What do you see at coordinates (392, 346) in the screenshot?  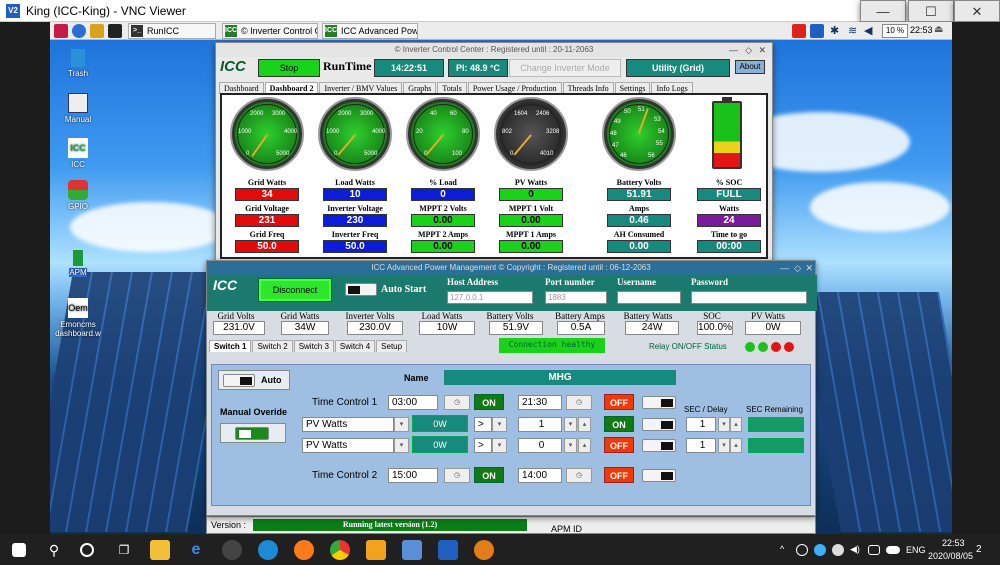 I see `tab-setup: Setup` at bounding box center [392, 346].